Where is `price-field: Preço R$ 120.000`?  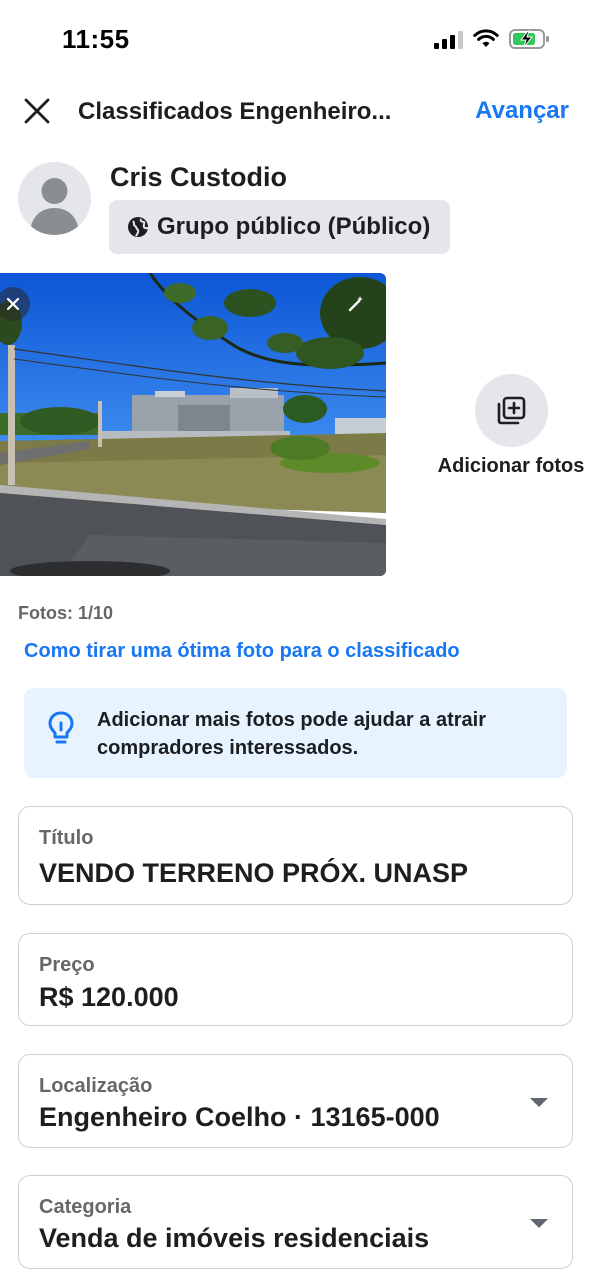
price-field: Preço R$ 120.000 is located at coordinates (295, 979).